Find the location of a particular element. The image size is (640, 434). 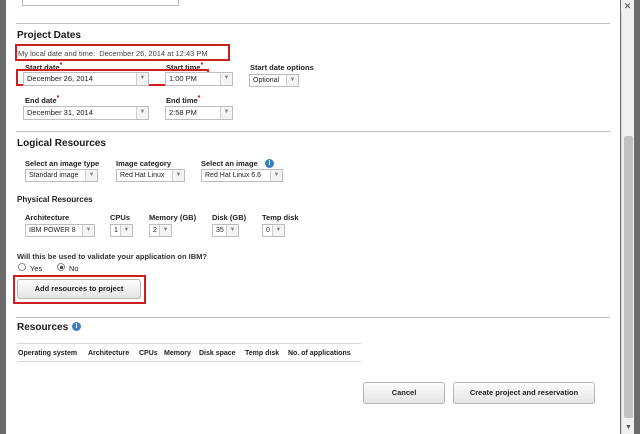

scroll-thumb is located at coordinates (628, 277).